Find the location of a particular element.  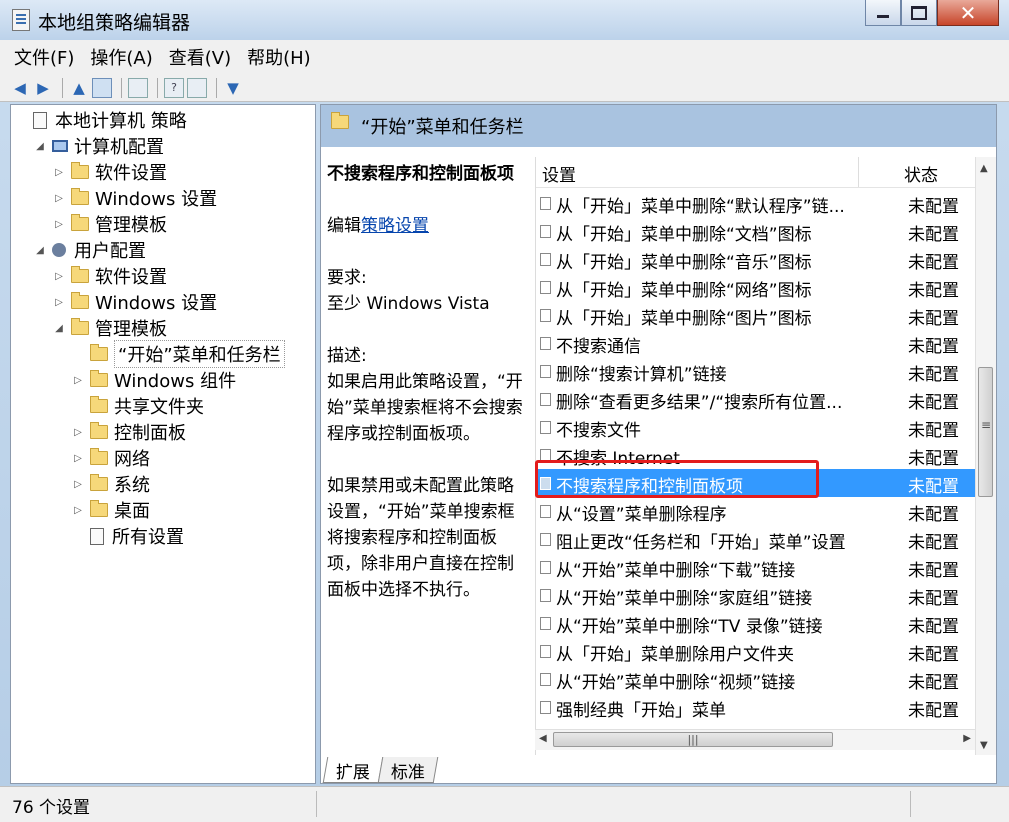

scroll-up-icon: ▲ is located at coordinates (984, 168).